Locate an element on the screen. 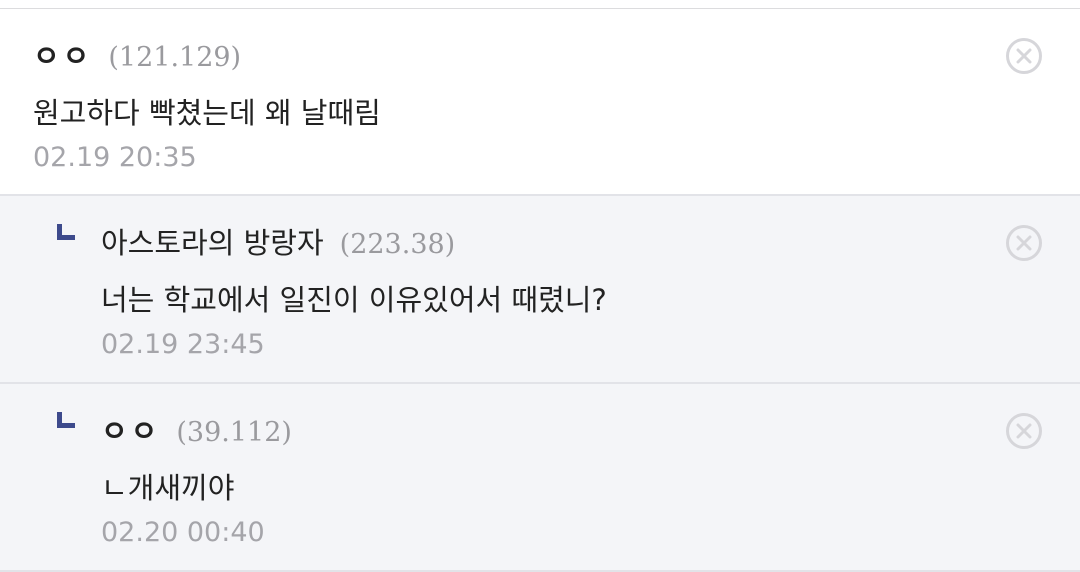 This screenshot has width=1080, height=572. comment-header: 아스토라의 방랑자 (223.38) is located at coordinates (278, 241).